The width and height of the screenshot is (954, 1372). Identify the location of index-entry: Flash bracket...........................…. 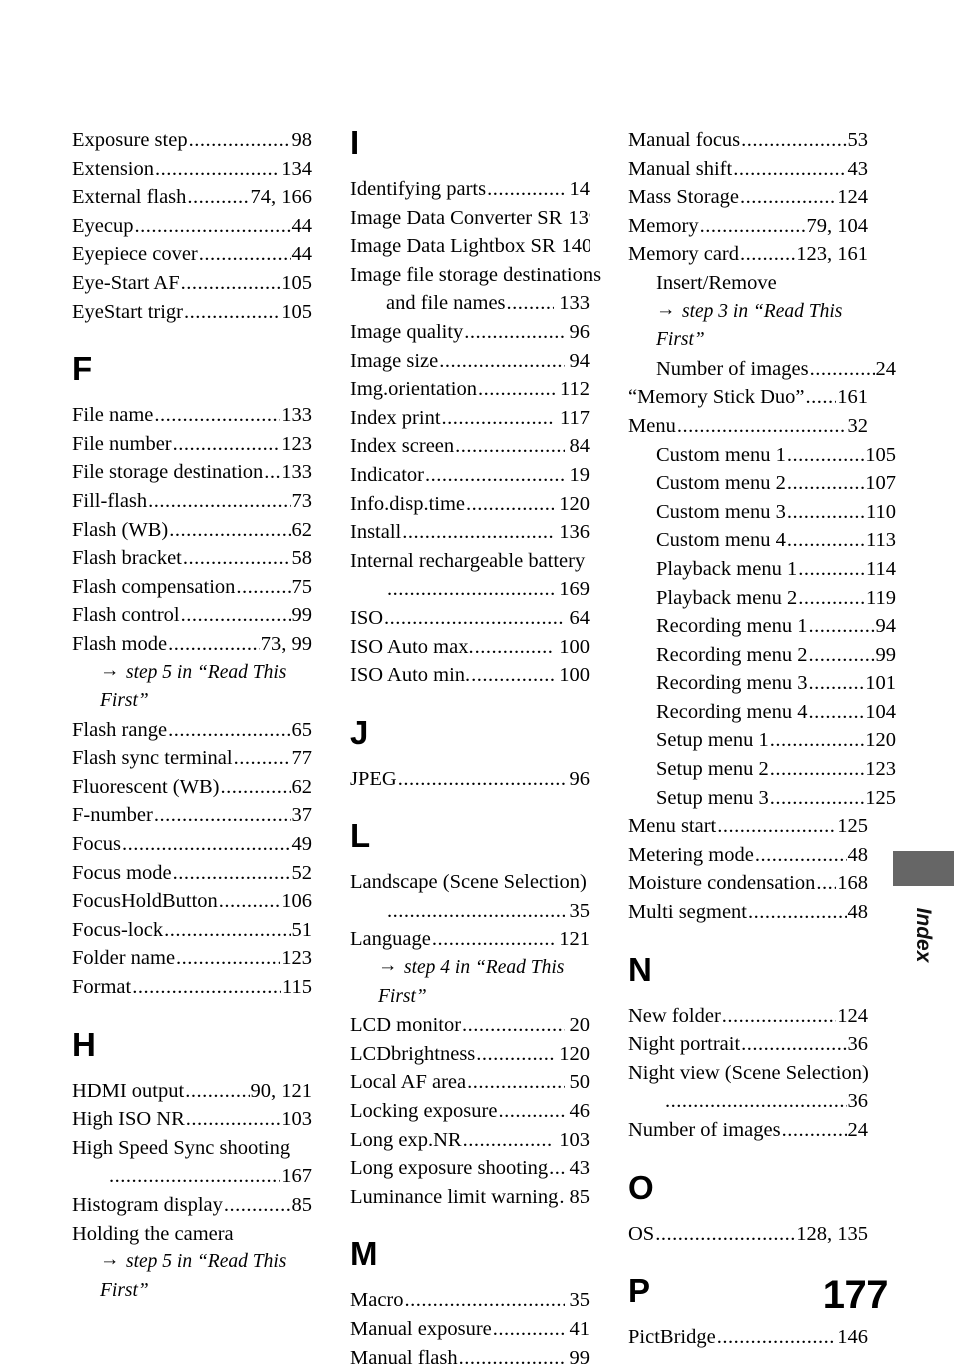
(192, 558).